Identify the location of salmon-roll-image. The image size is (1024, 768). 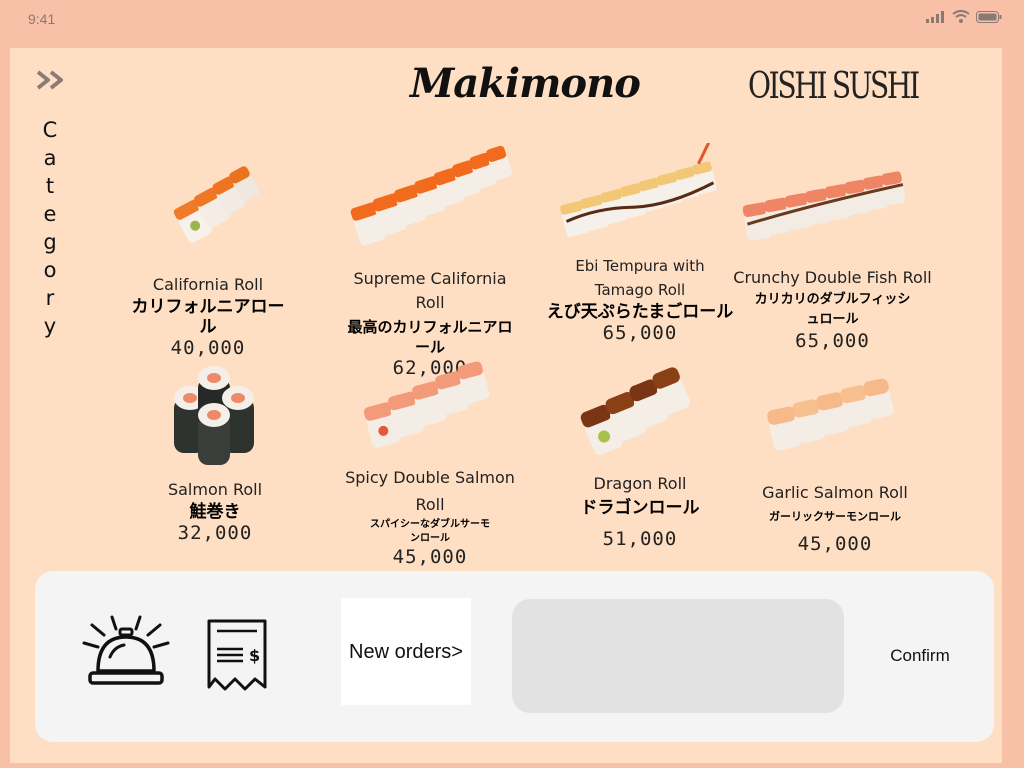
(214, 415).